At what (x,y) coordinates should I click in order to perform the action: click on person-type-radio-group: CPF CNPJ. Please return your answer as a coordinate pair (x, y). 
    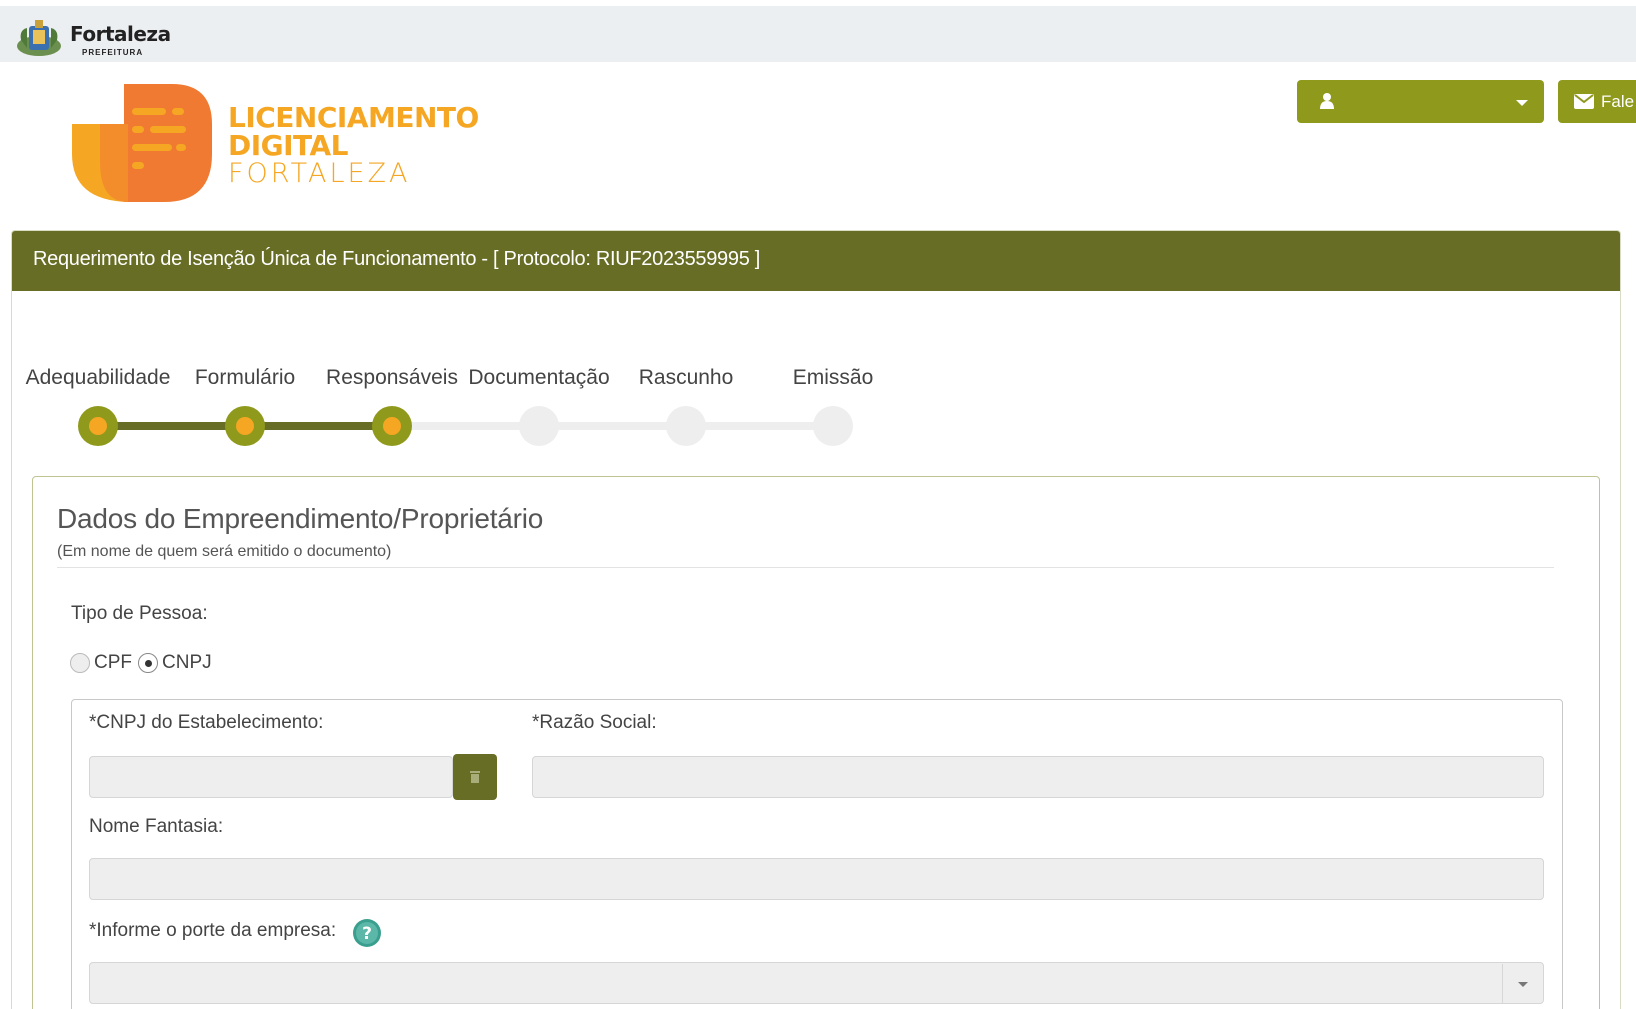
    Looking at the image, I should click on (144, 663).